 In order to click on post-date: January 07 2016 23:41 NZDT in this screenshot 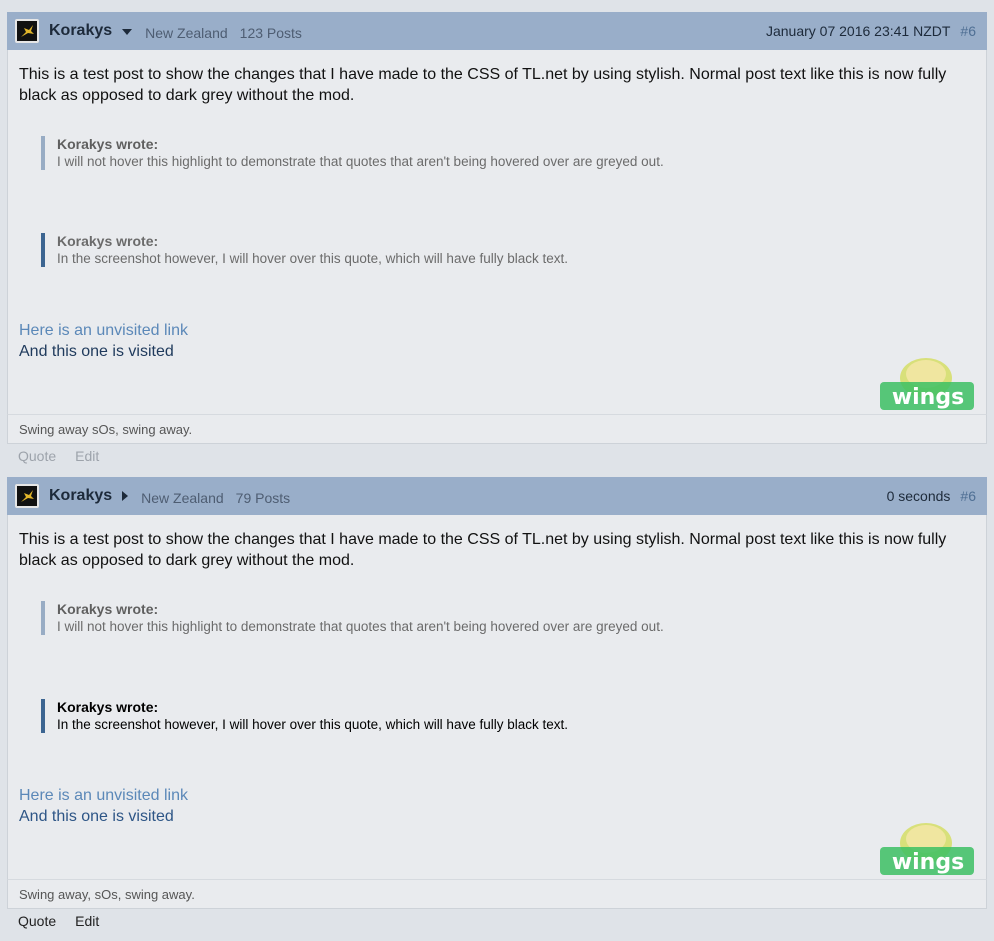, I will do `click(858, 31)`.